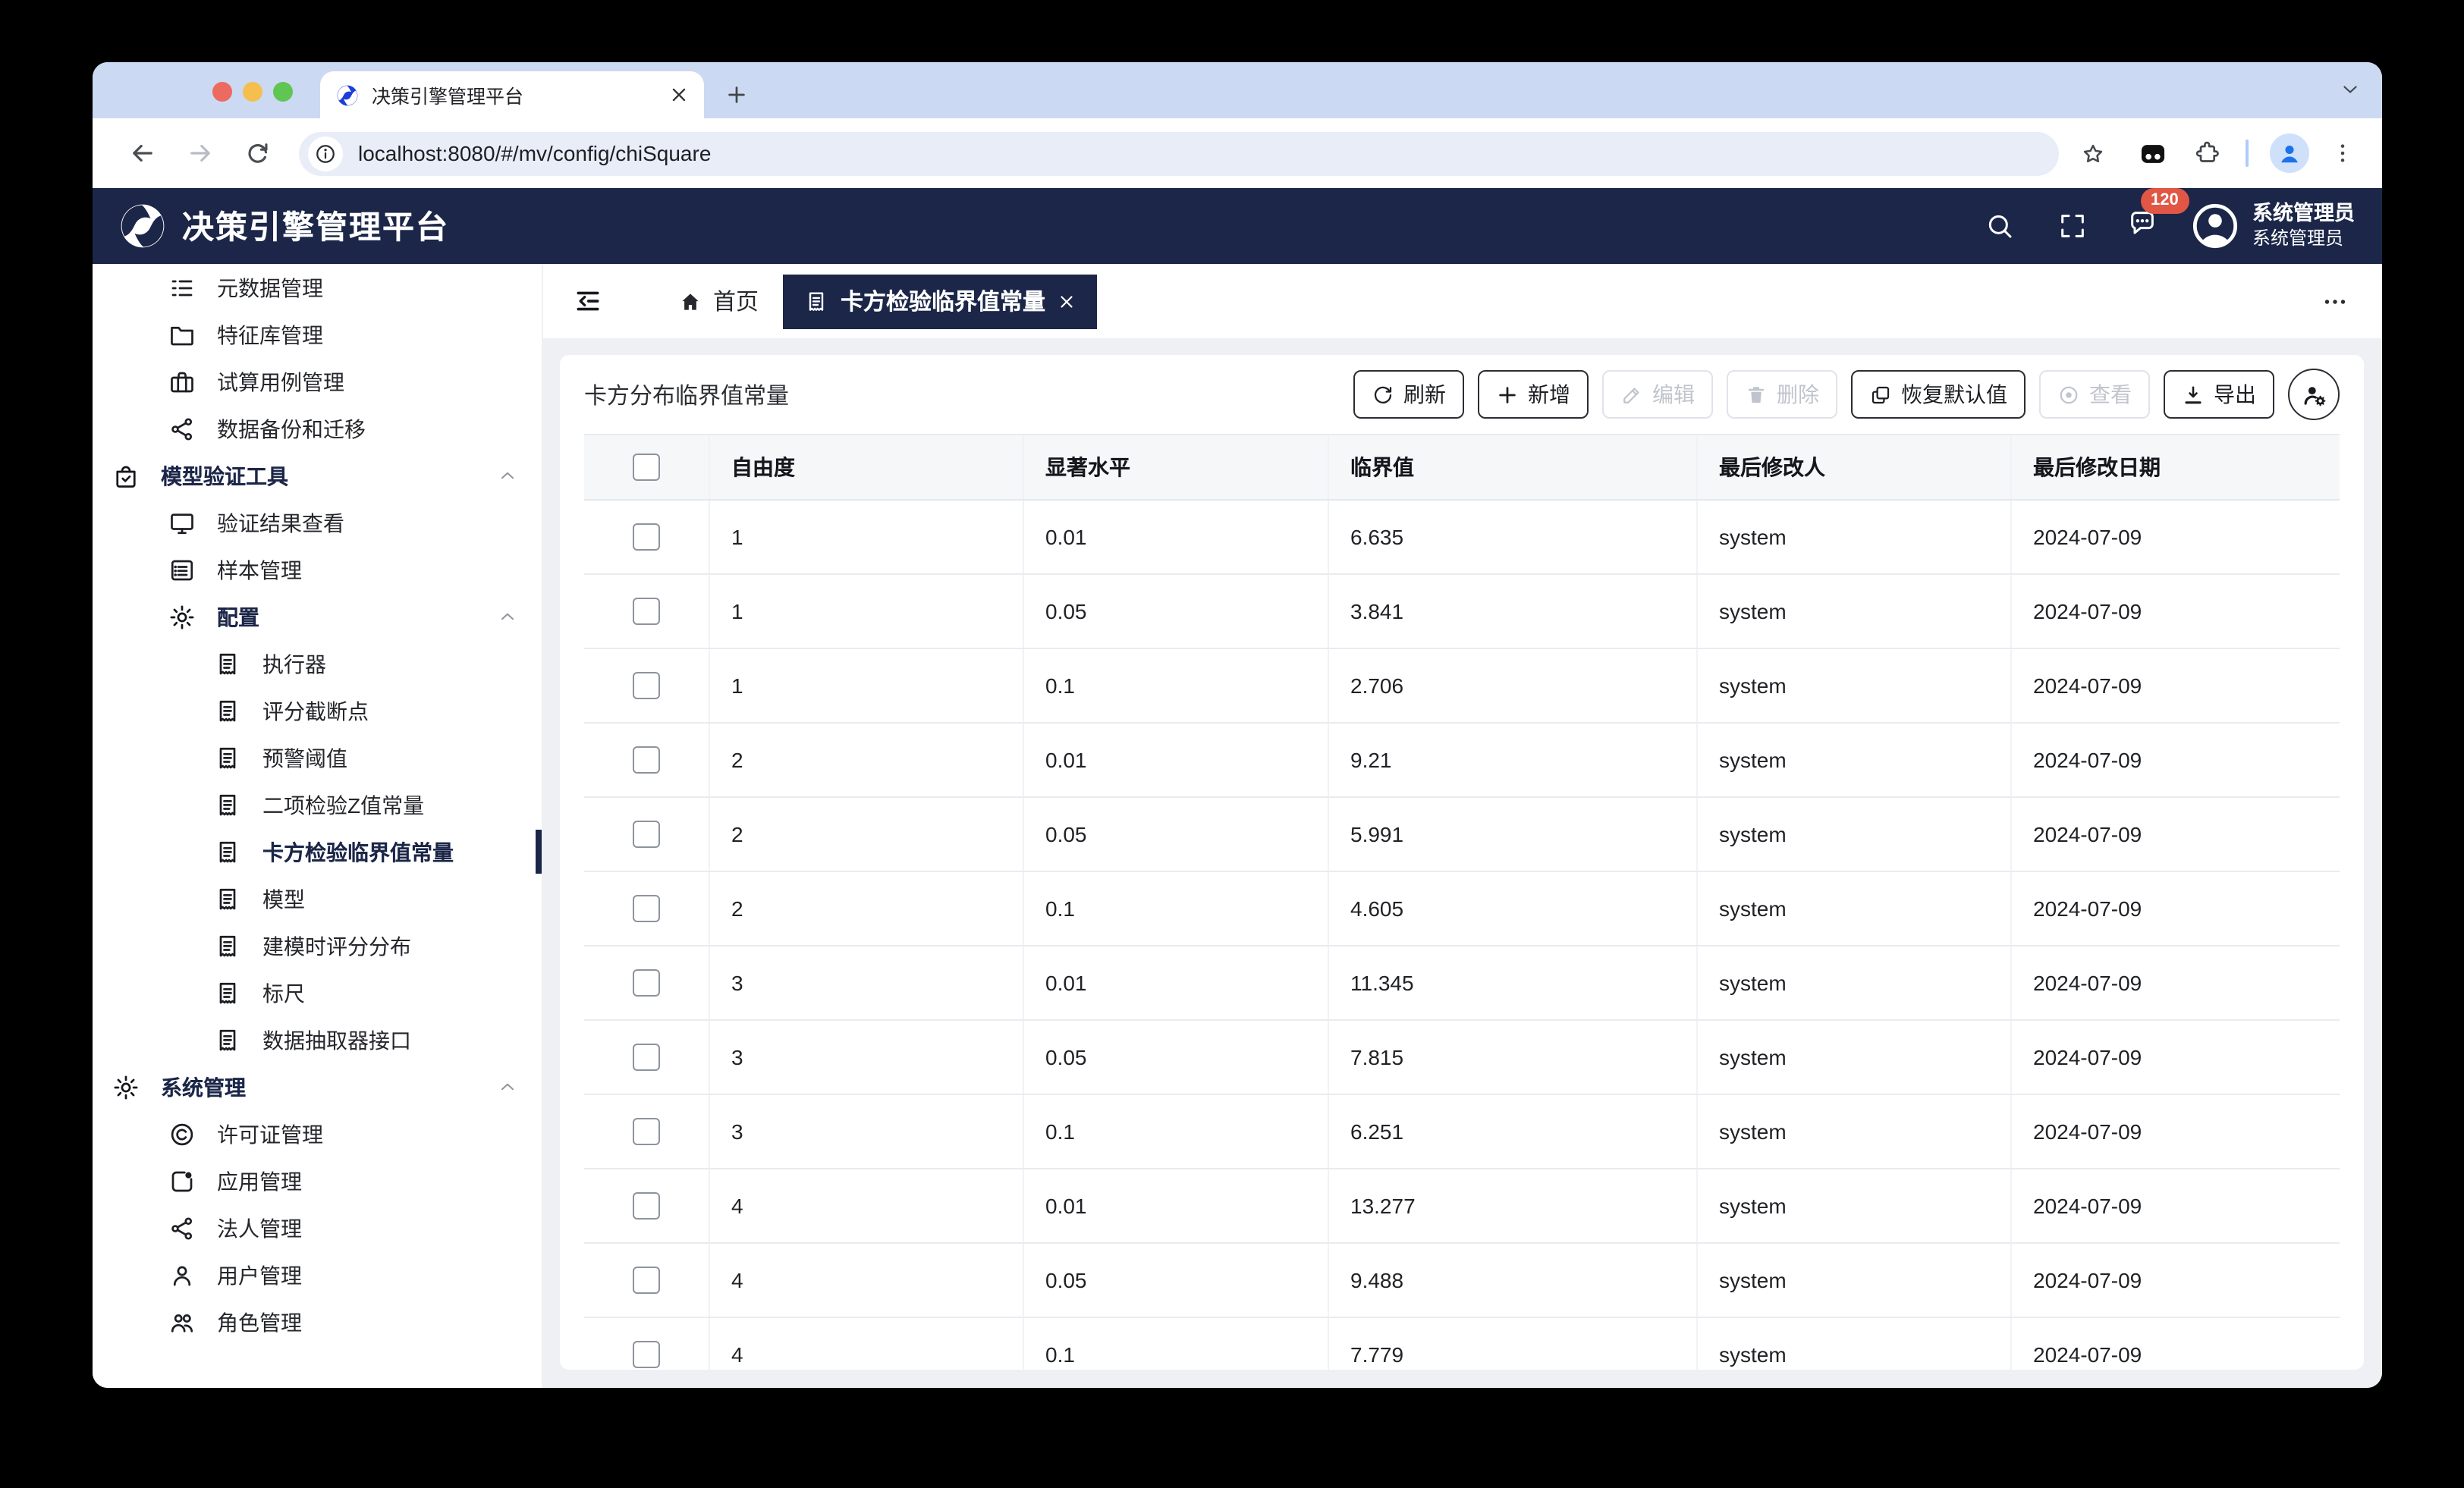 Image resolution: width=2464 pixels, height=1488 pixels. Describe the element at coordinates (736, 94) in the screenshot. I see `new-tab-button` at that location.